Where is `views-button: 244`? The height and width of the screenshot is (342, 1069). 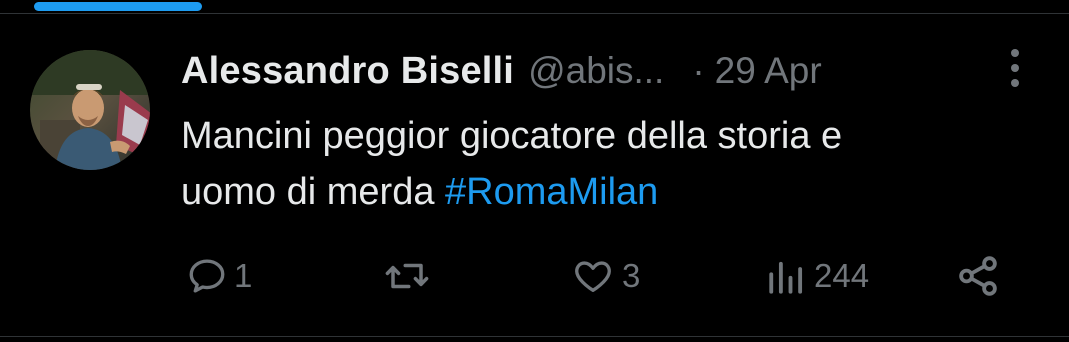
views-button: 244 is located at coordinates (817, 276).